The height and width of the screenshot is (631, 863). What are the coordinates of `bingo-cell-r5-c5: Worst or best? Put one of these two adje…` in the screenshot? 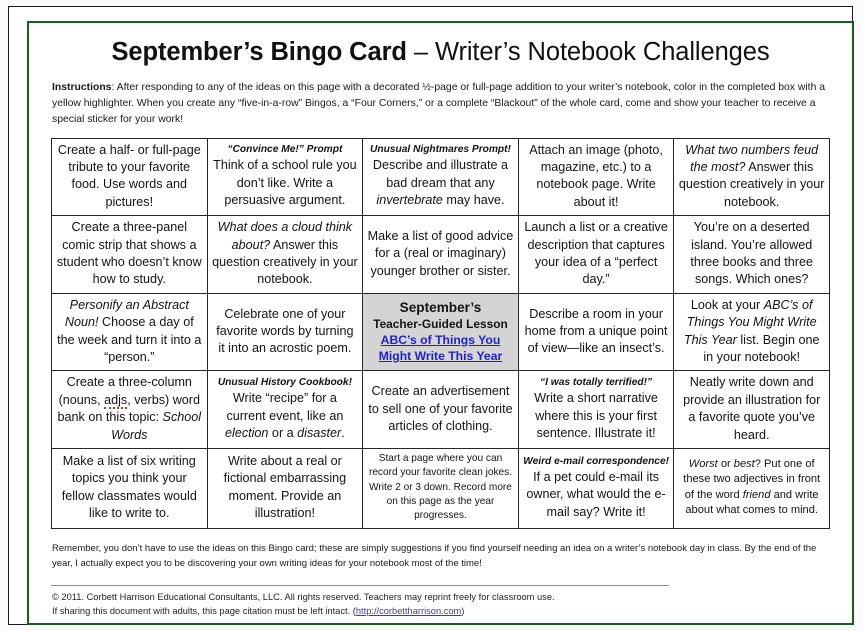 It's located at (751, 488).